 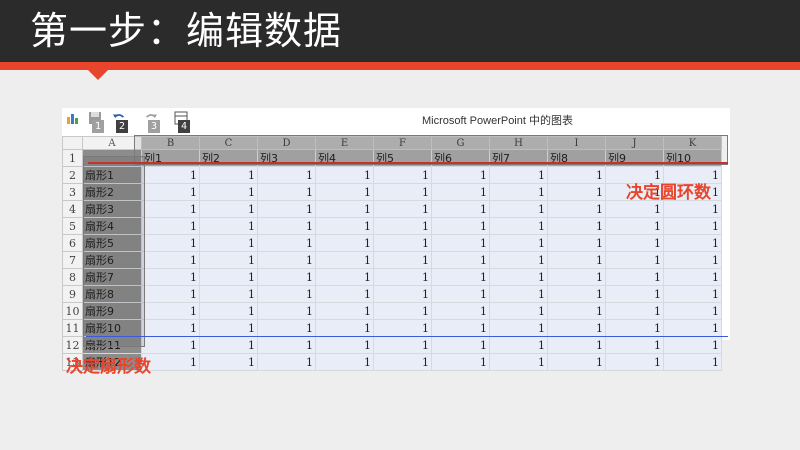 I want to click on row-number: 6, so click(x=72, y=243).